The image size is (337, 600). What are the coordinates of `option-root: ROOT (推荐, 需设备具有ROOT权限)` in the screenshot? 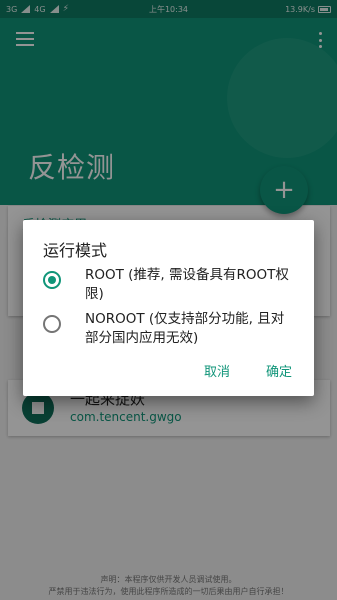 It's located at (169, 285).